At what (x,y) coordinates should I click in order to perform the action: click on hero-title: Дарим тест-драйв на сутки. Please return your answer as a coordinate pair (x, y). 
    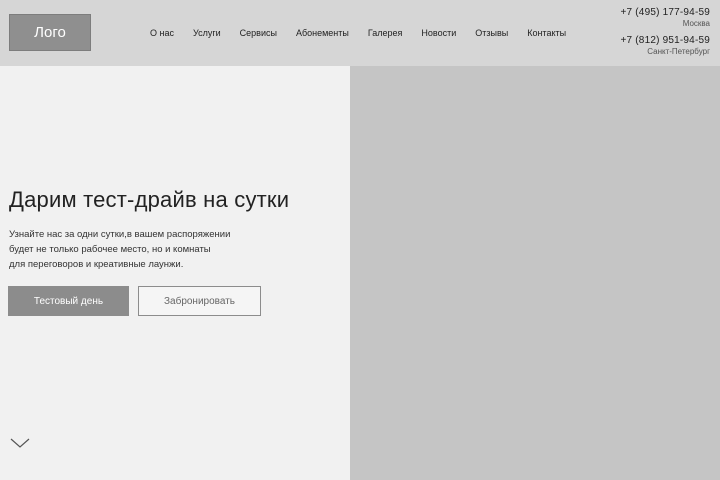
    Looking at the image, I should click on (149, 199).